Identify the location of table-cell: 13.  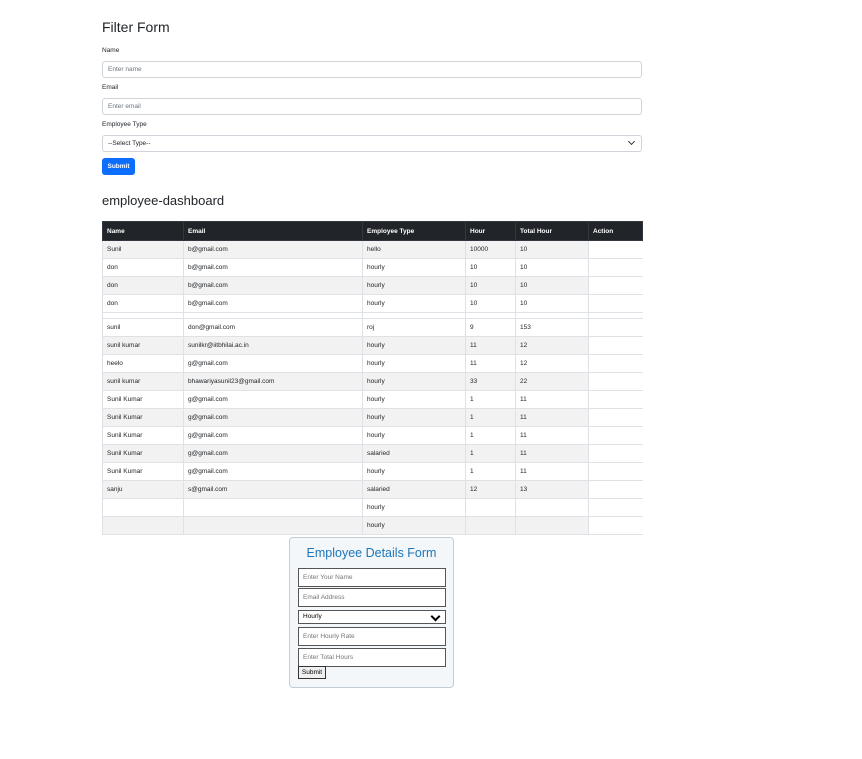
(552, 489).